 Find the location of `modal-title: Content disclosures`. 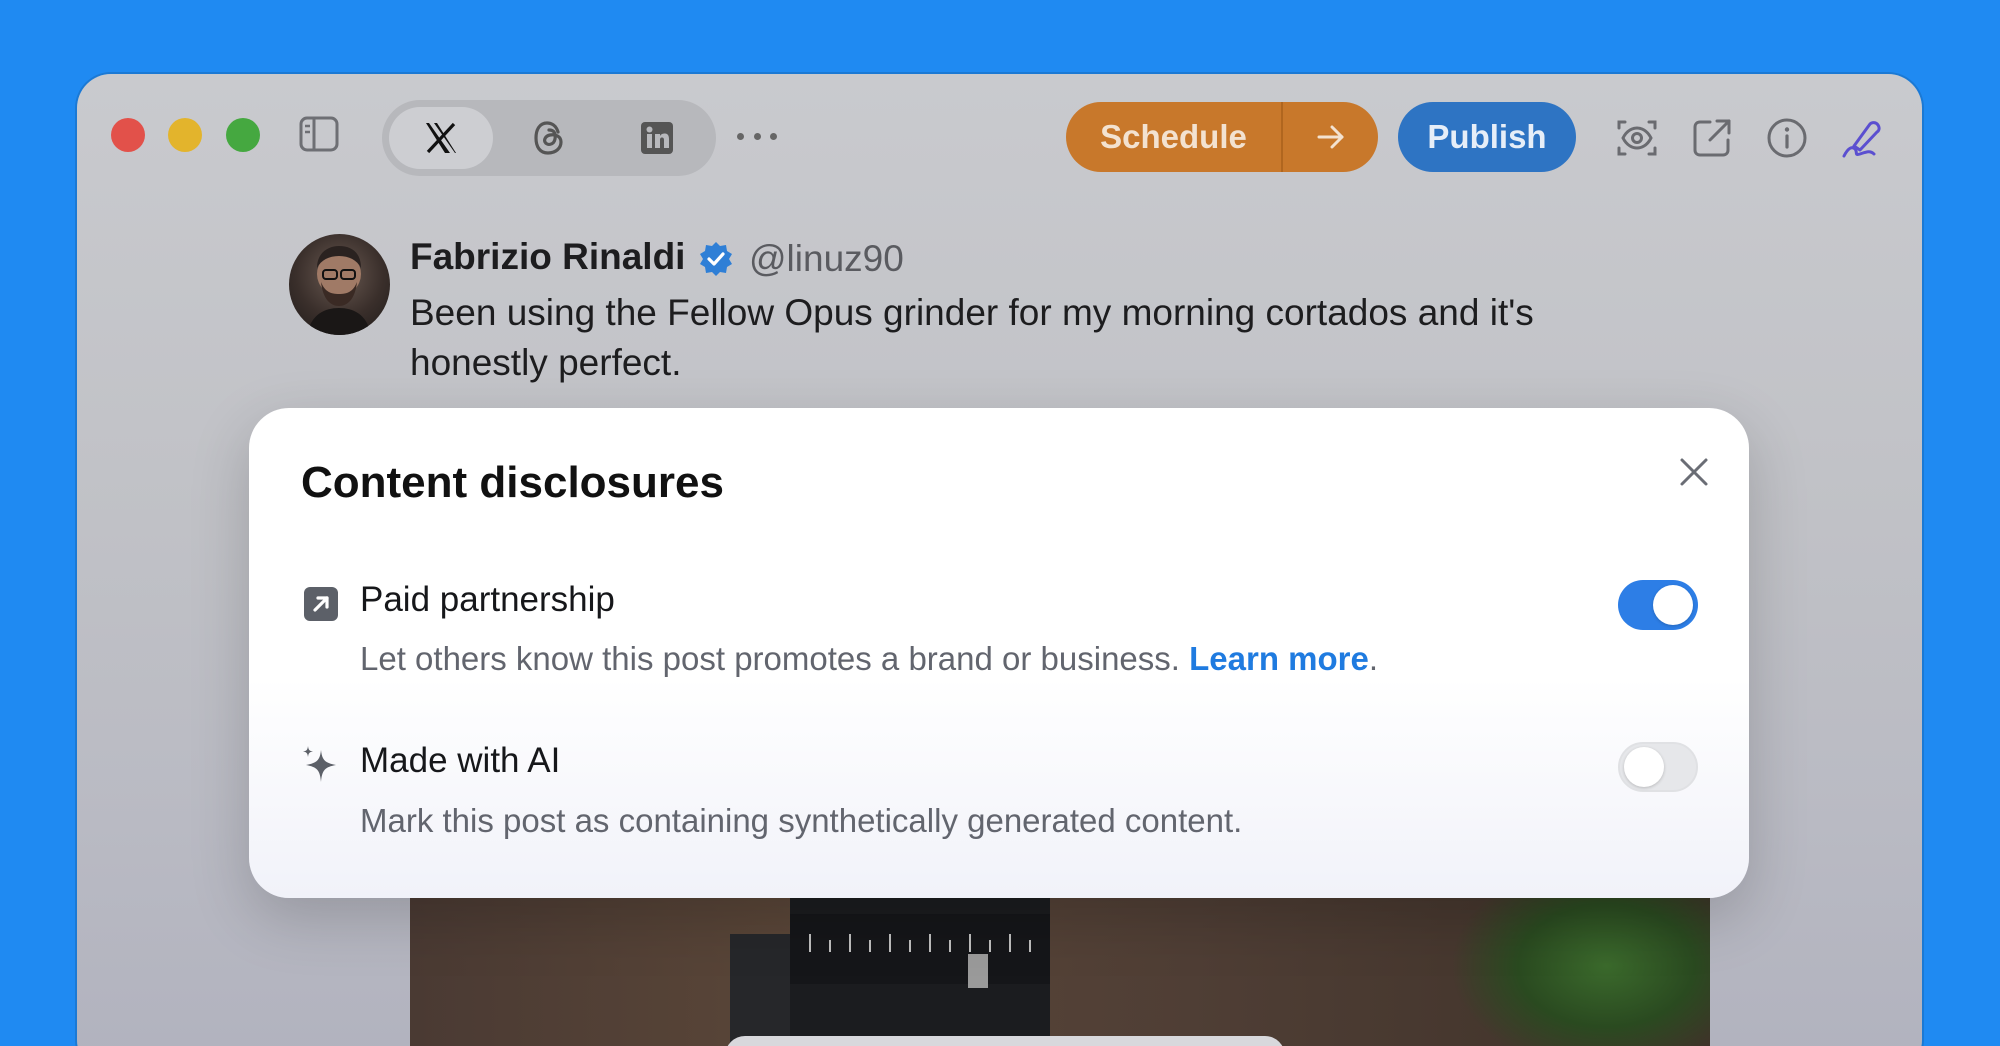

modal-title: Content disclosures is located at coordinates (512, 482).